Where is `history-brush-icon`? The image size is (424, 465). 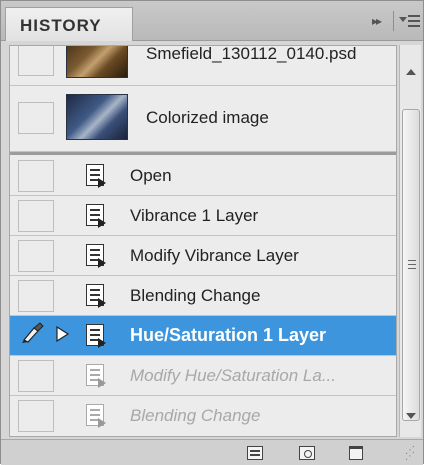
history-brush-icon is located at coordinates (33, 332).